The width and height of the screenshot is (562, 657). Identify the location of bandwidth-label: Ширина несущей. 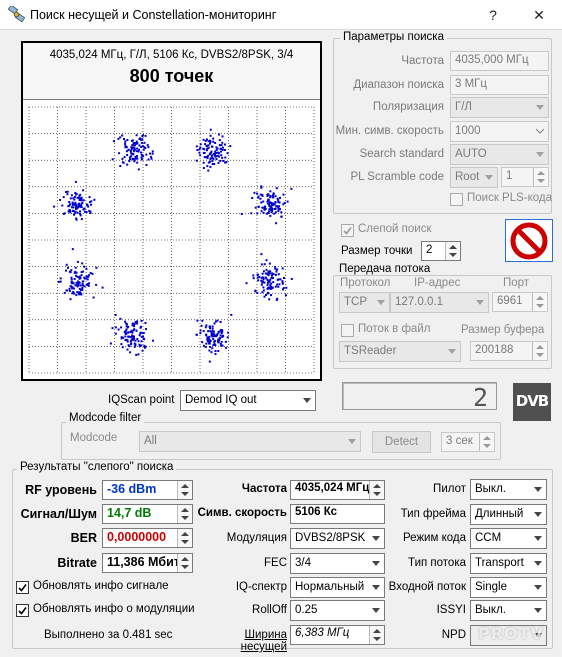
(241, 641).